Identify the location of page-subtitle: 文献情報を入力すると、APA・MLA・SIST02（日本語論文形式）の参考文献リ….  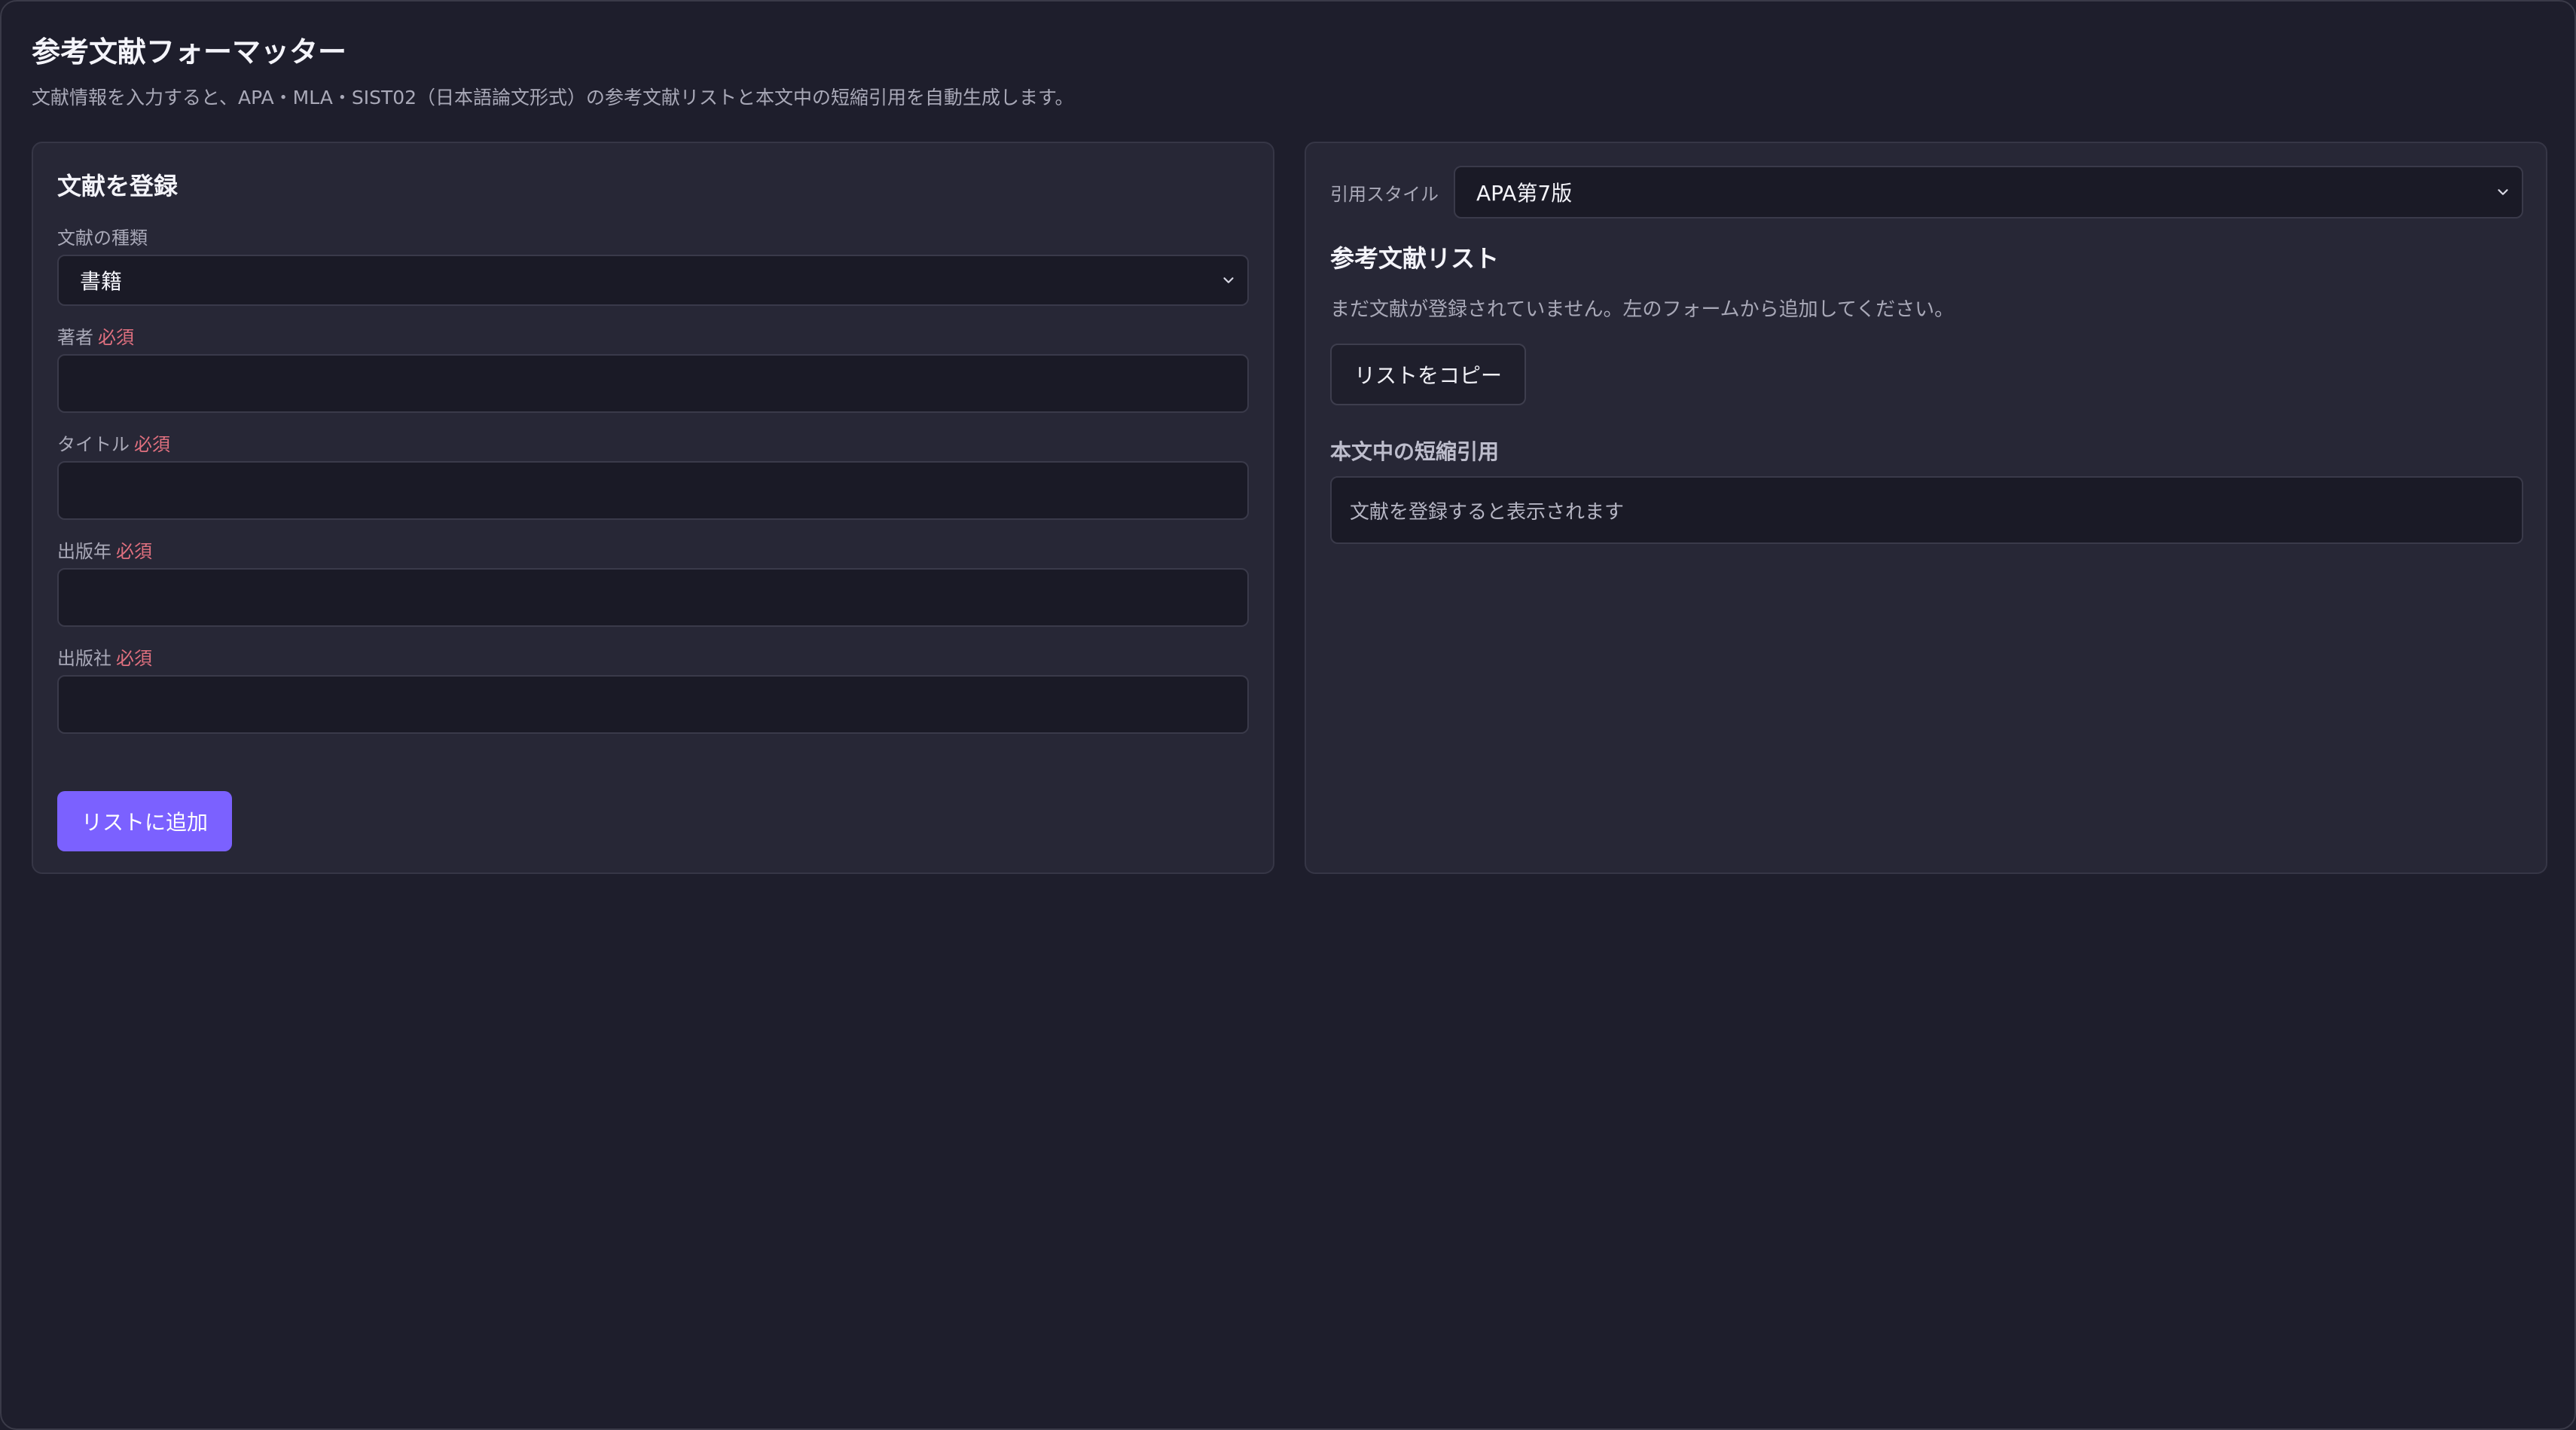
(553, 97).